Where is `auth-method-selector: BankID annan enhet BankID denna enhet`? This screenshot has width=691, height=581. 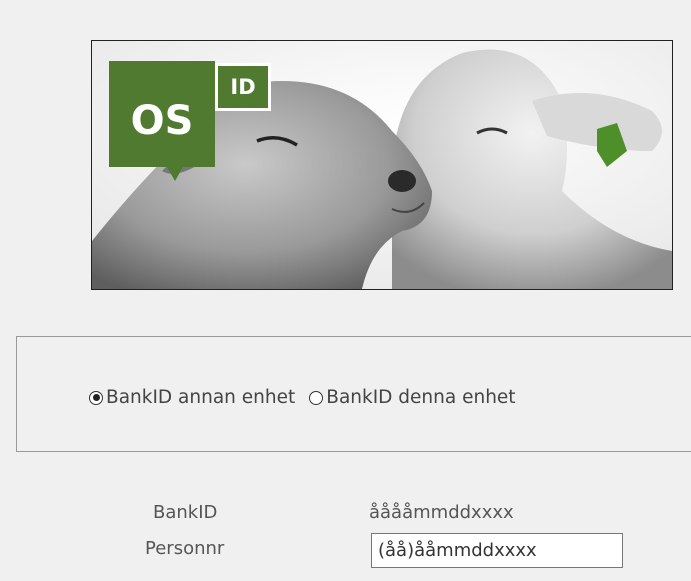
auth-method-selector: BankID annan enhet BankID denna enhet is located at coordinates (302, 397).